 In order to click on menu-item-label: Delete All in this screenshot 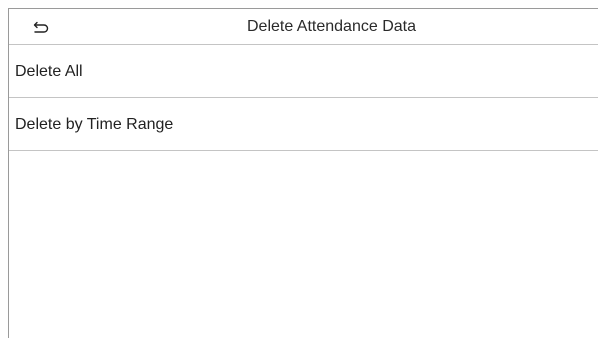, I will do `click(49, 71)`.